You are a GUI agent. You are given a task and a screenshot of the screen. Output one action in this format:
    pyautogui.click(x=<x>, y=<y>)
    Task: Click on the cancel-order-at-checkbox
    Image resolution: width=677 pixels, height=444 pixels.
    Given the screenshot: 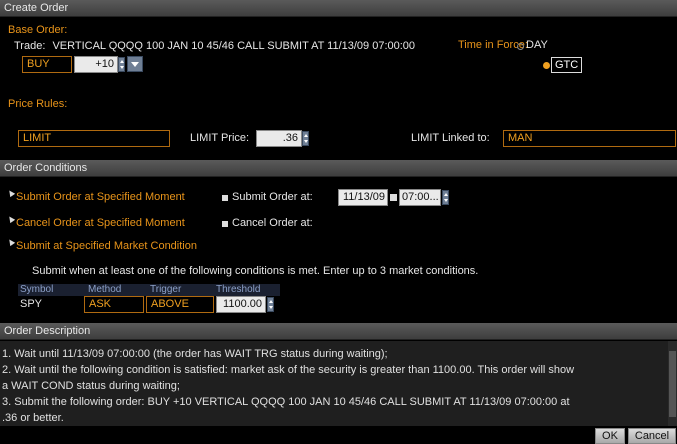 What is the action you would take?
    pyautogui.click(x=225, y=224)
    